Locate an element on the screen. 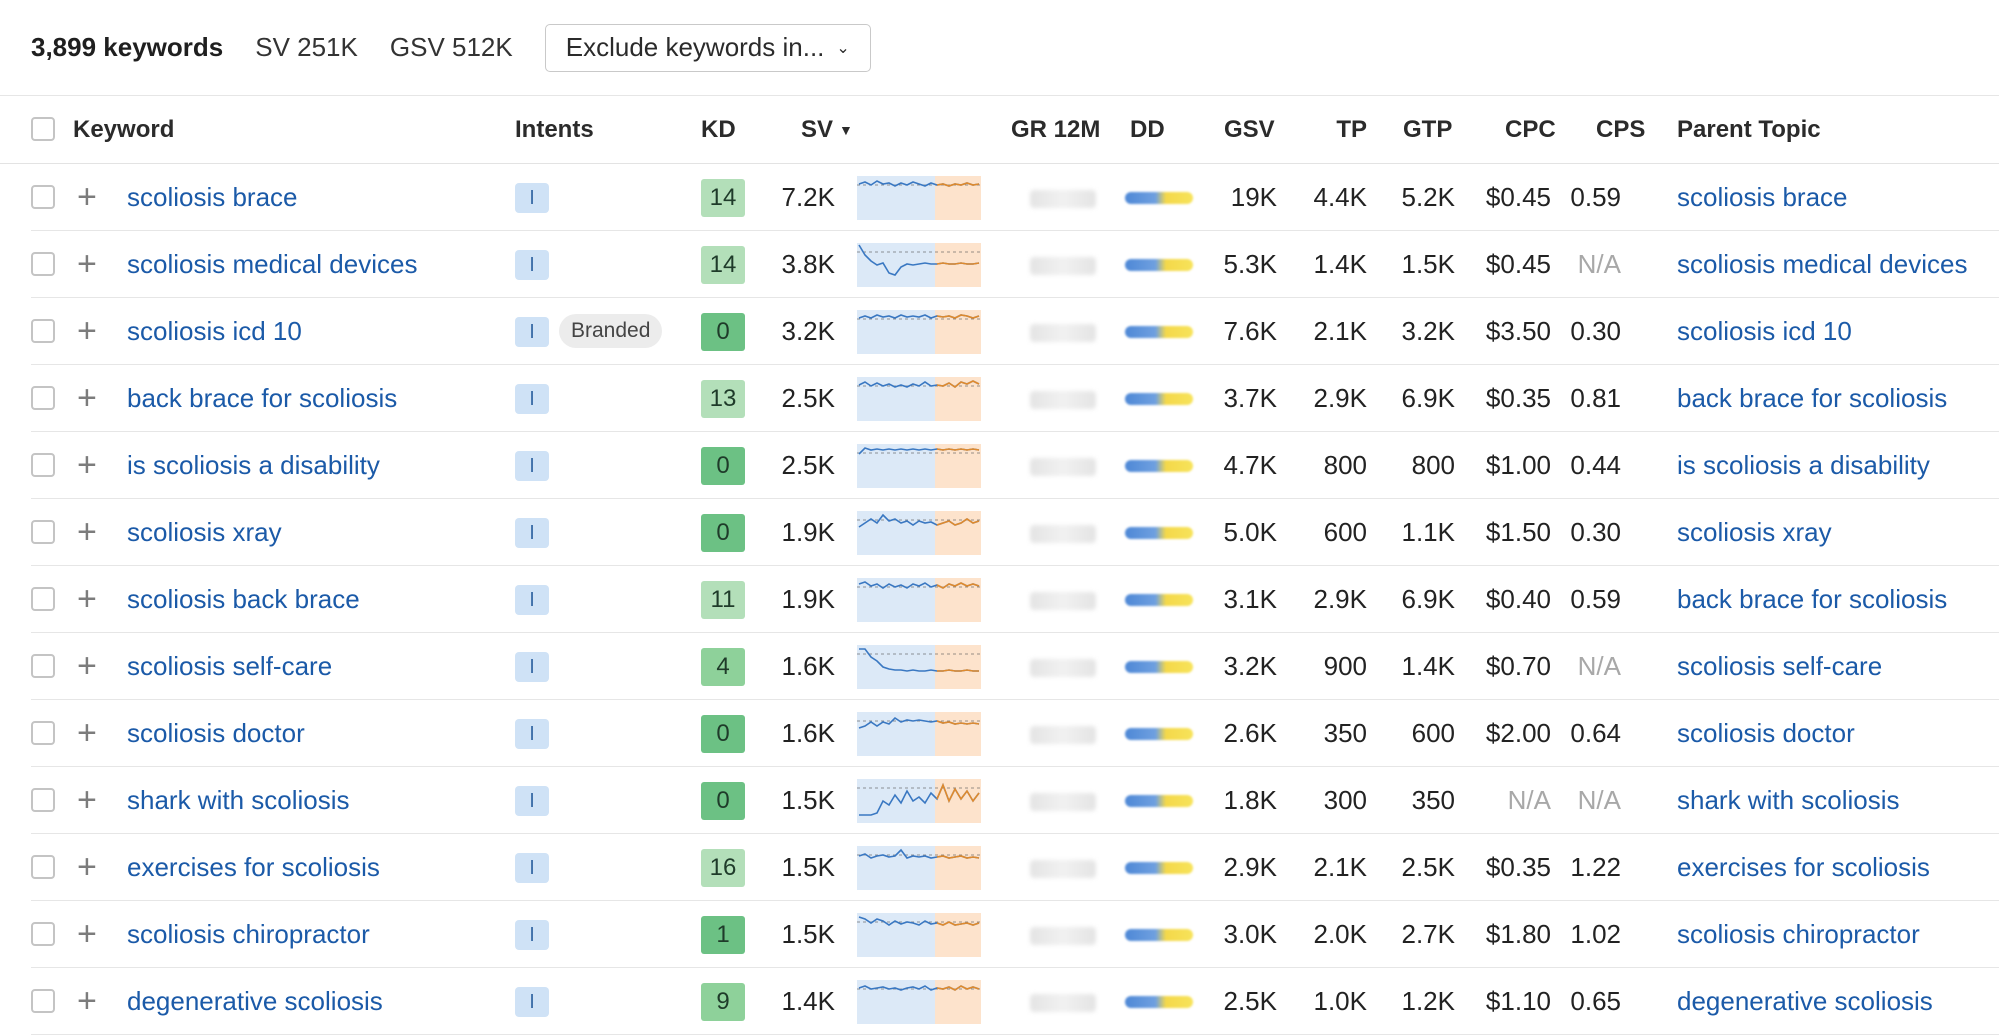 This screenshot has height=1035, width=1999. keyword-link: exercises for scoliosis is located at coordinates (253, 867).